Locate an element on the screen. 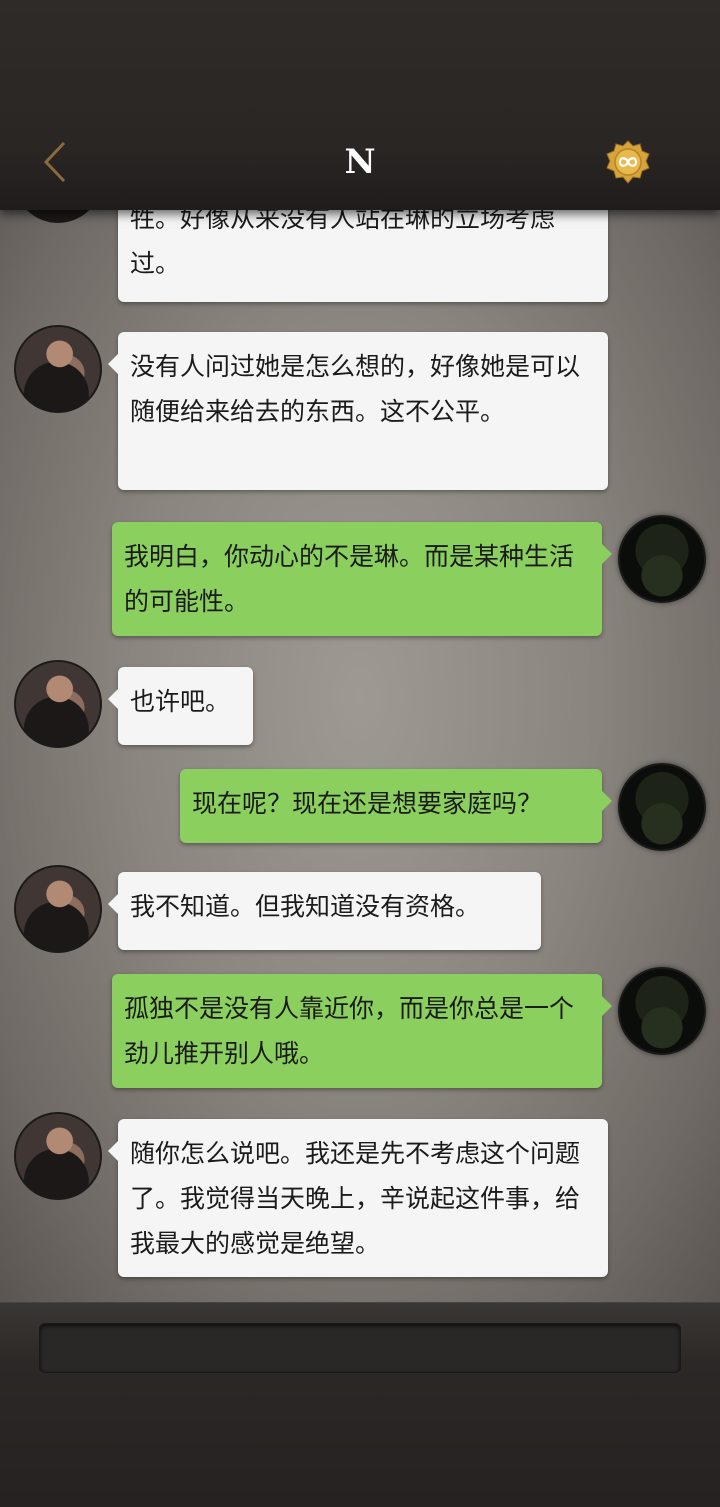  message-bubble-right: 现在呢？现在还是想要家庭吗？ is located at coordinates (396, 806).